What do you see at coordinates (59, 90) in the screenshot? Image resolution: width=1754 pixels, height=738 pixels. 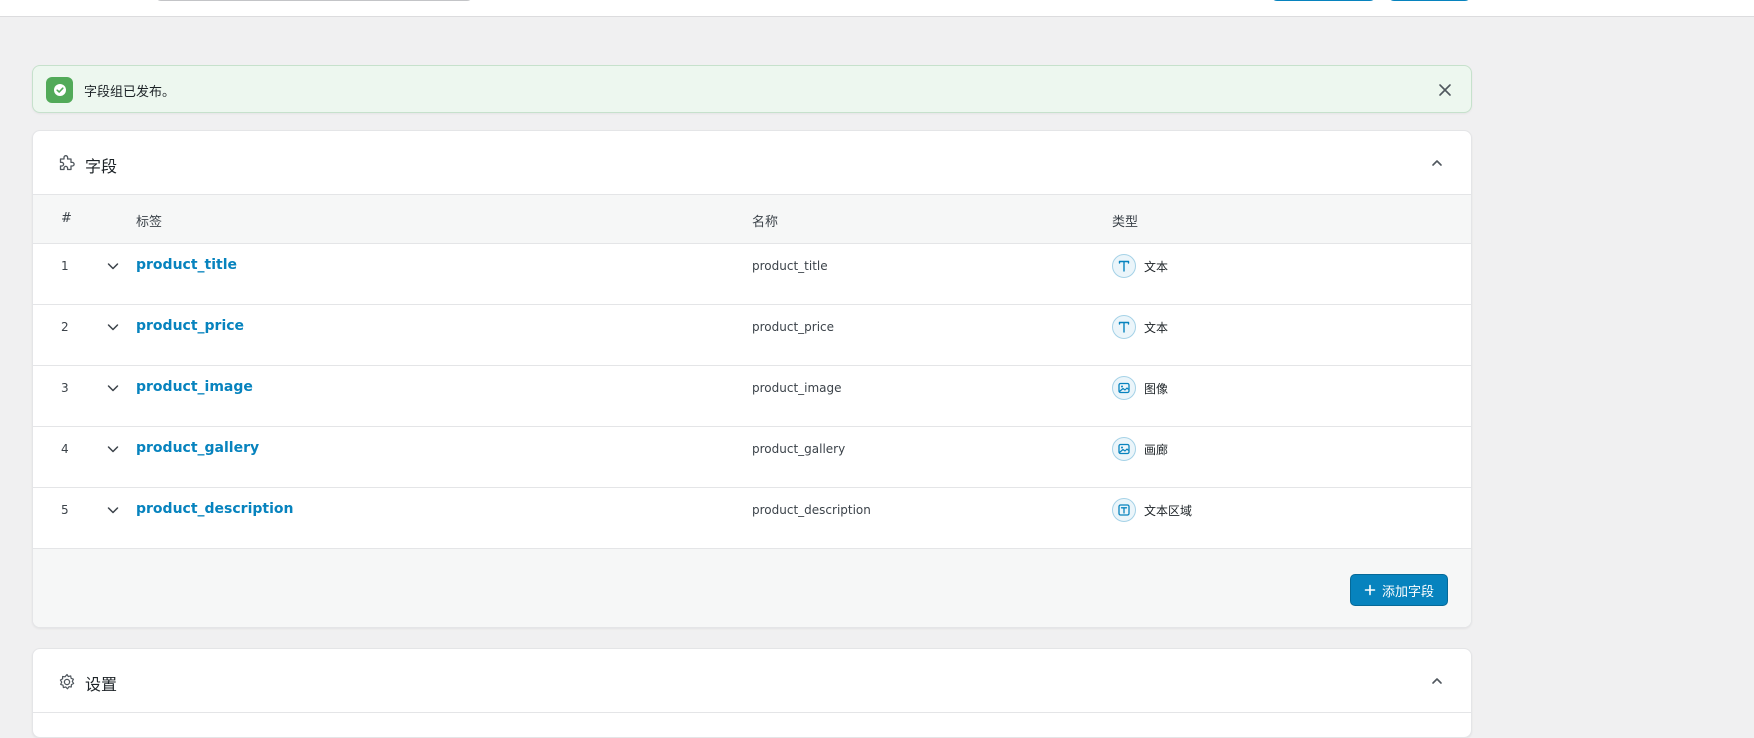 I see `check-icon` at bounding box center [59, 90].